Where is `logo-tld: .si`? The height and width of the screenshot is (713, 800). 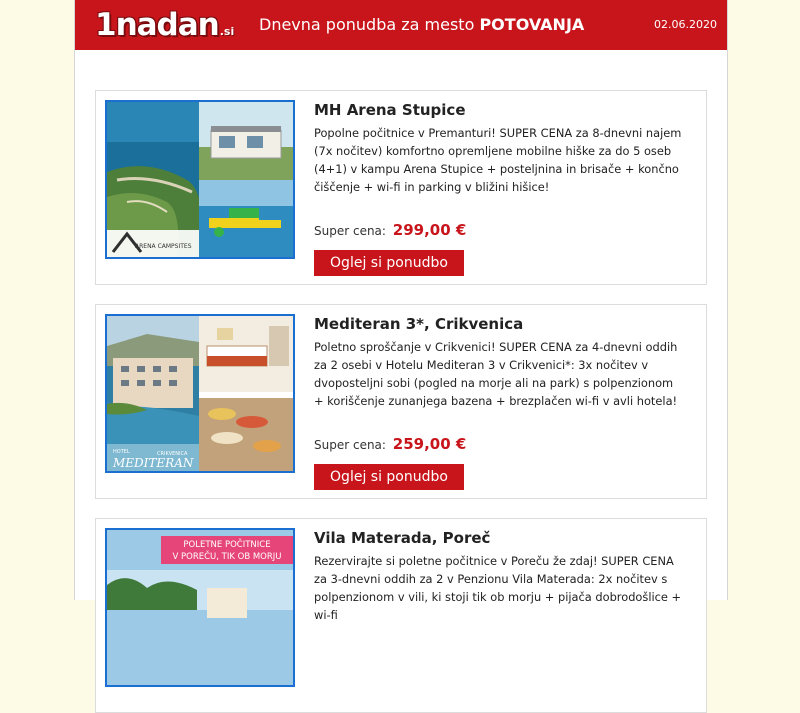 logo-tld: .si is located at coordinates (227, 31).